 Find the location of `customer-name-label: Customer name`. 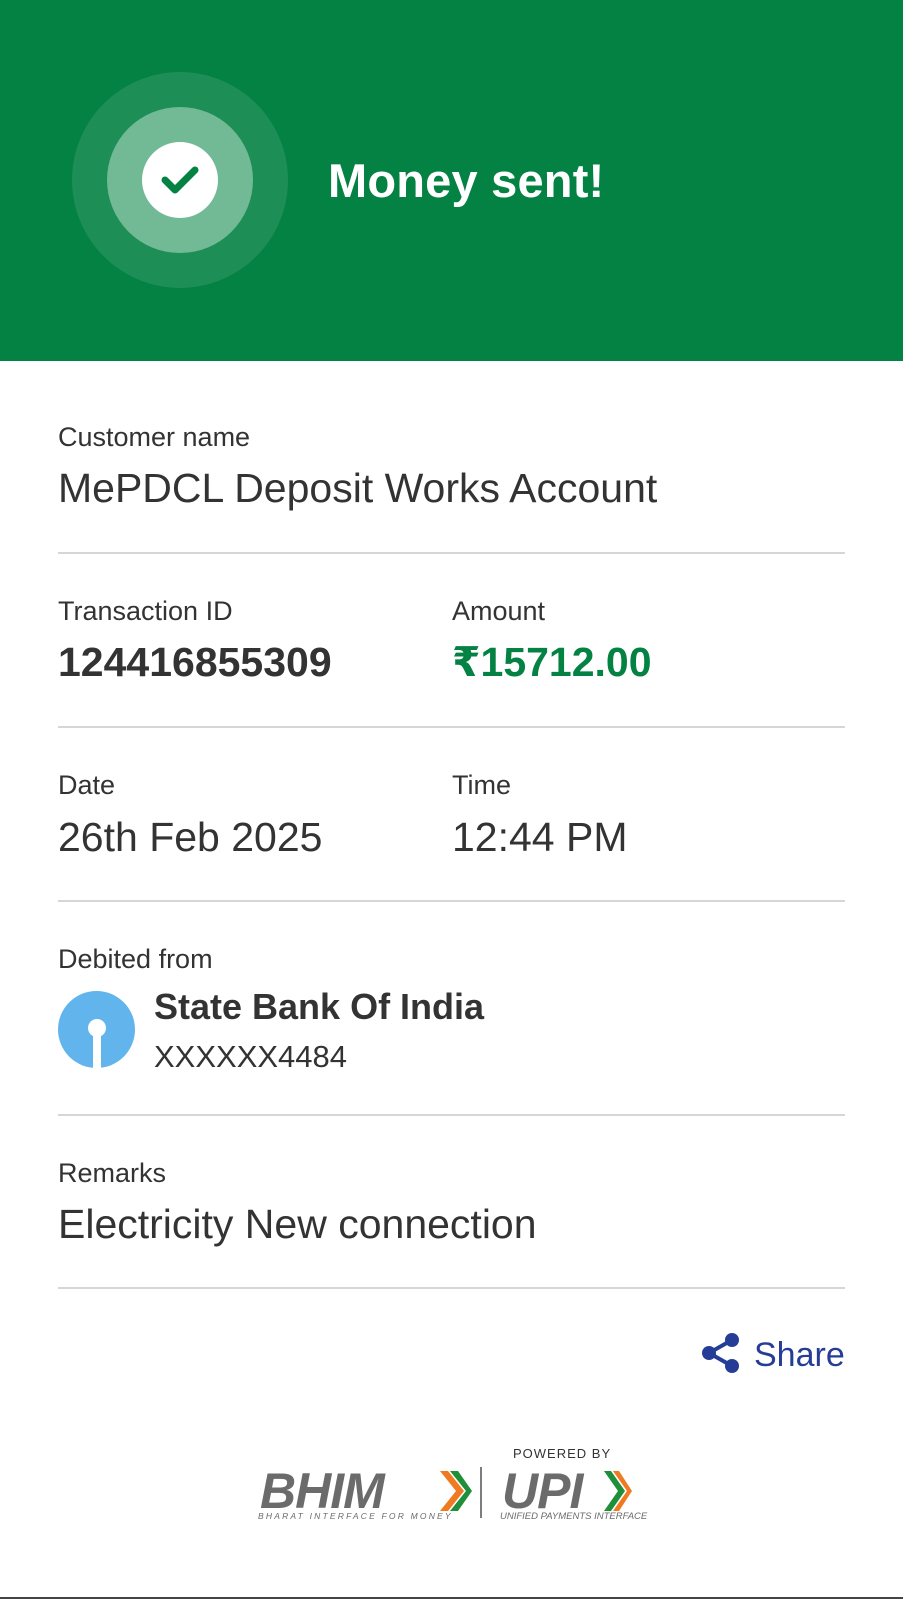

customer-name-label: Customer name is located at coordinates (154, 437).